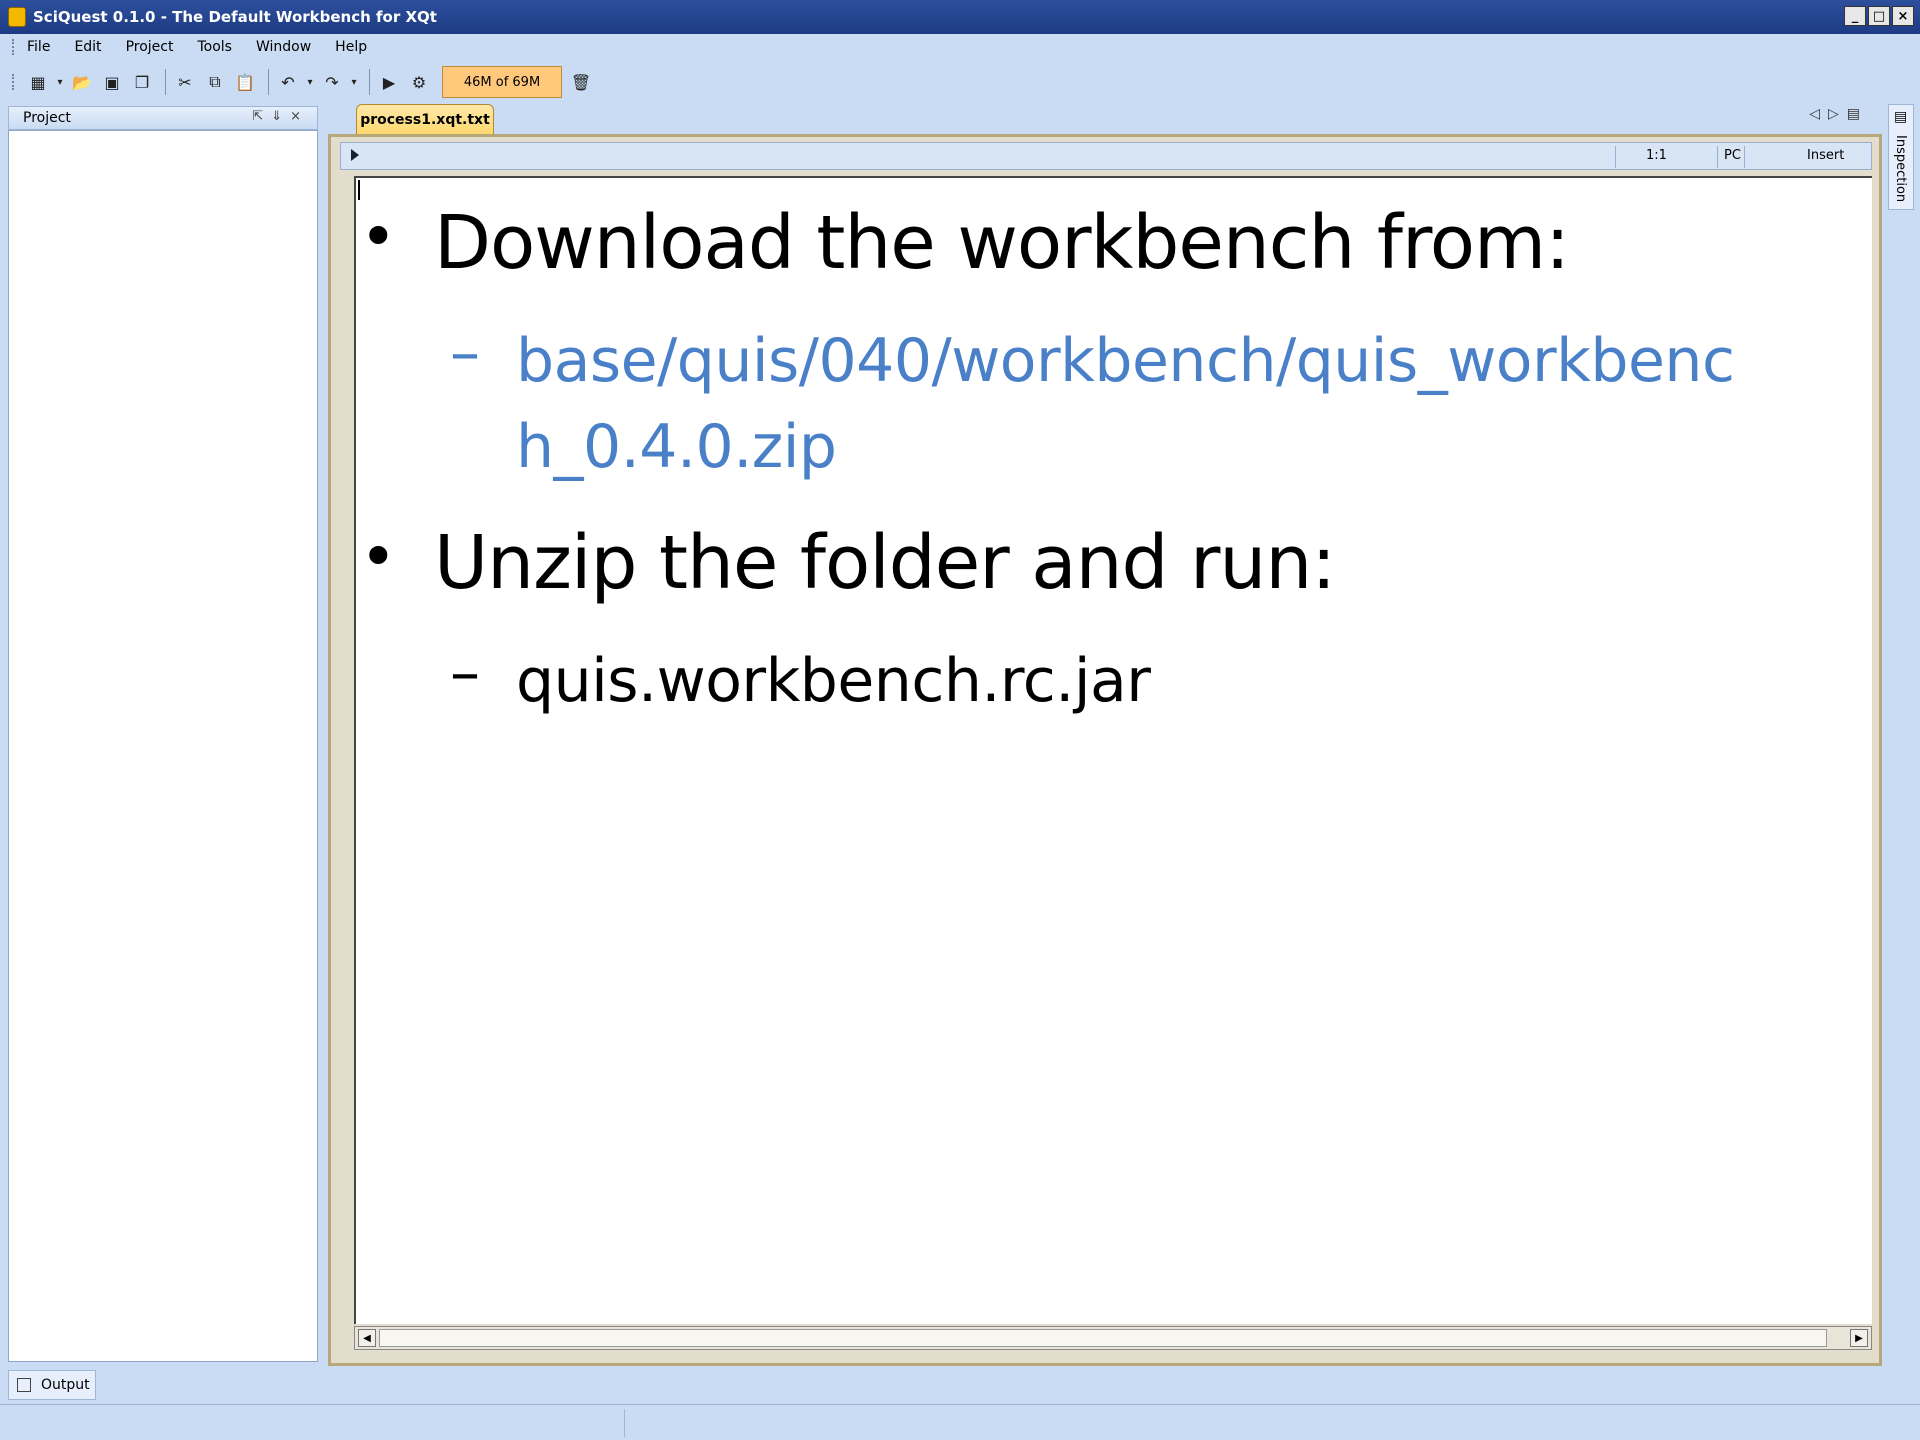 This screenshot has height=1440, width=1920. Describe the element at coordinates (425, 119) in the screenshot. I see `tab-process1: process1.xqt.txt` at that location.